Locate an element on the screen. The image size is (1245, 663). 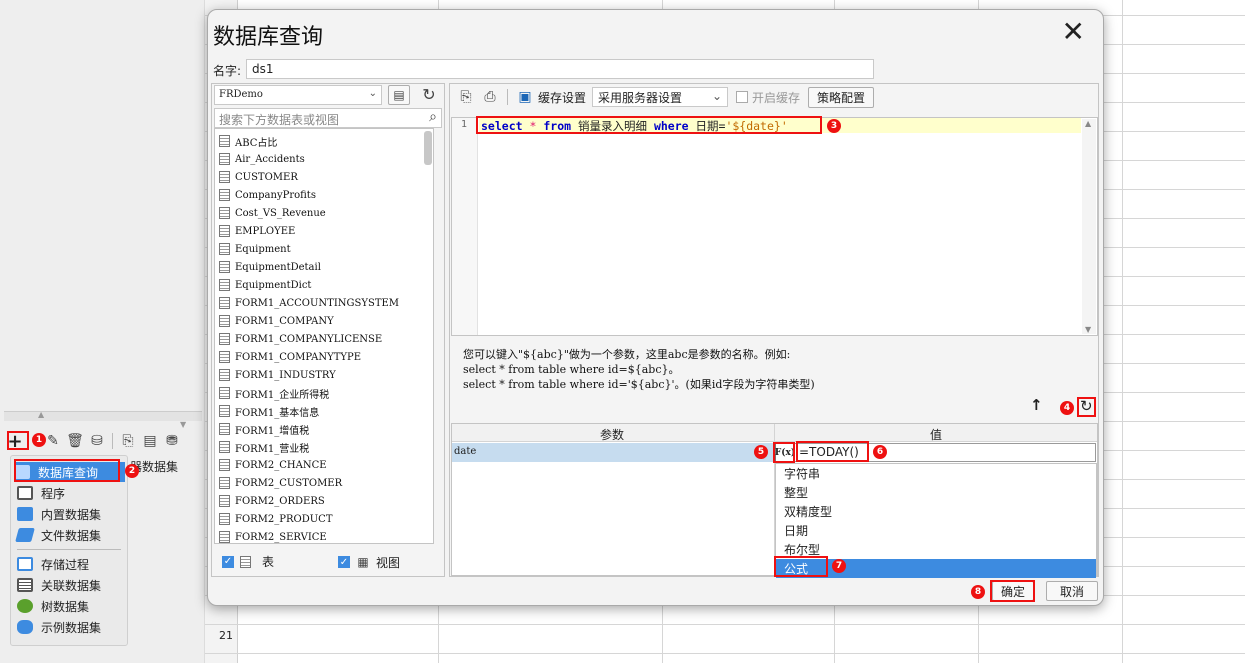
collapse-down-icon: ▼ is located at coordinates (183, 424).